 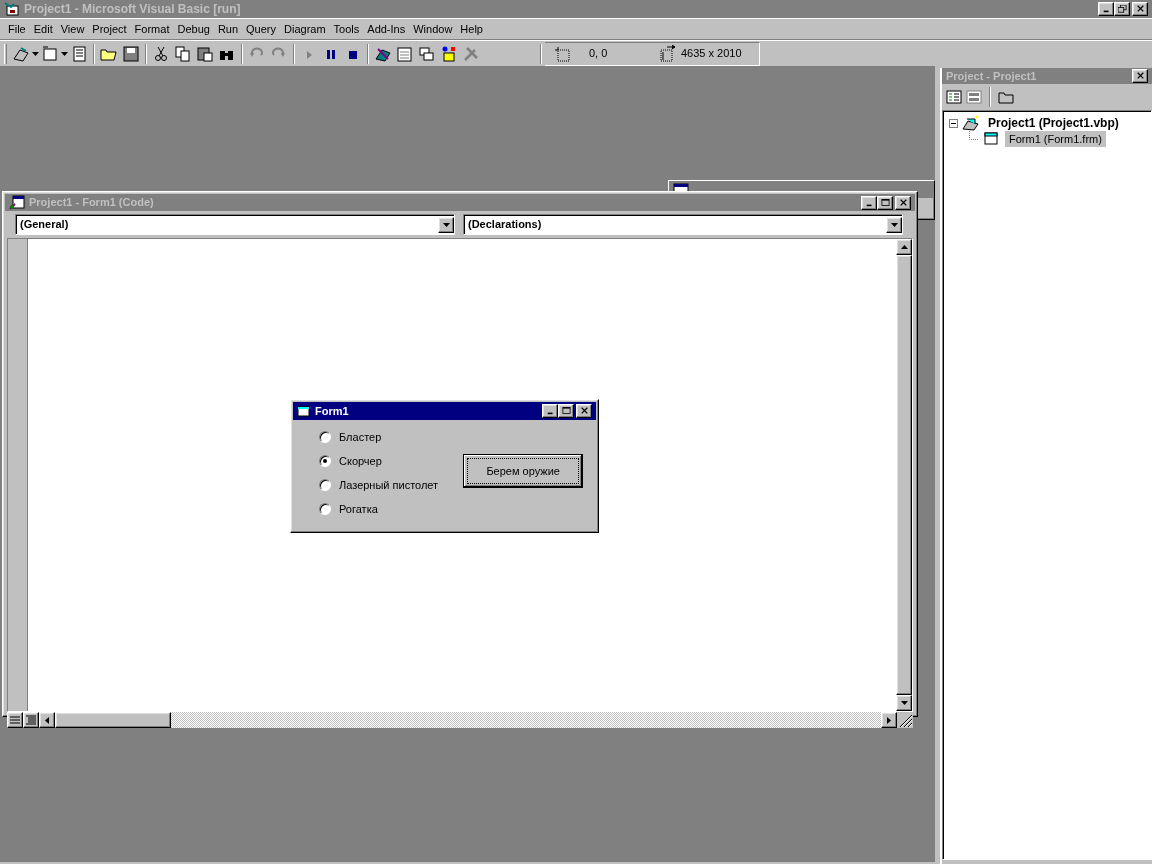 What do you see at coordinates (305, 29) in the screenshot?
I see `menu-item: Diagram` at bounding box center [305, 29].